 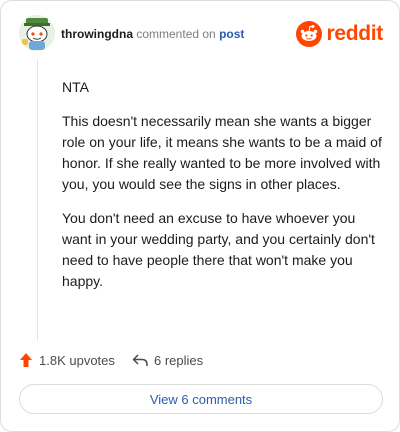 I want to click on comment-actions: 1.8K upvotes 6 replies, so click(x=199, y=360).